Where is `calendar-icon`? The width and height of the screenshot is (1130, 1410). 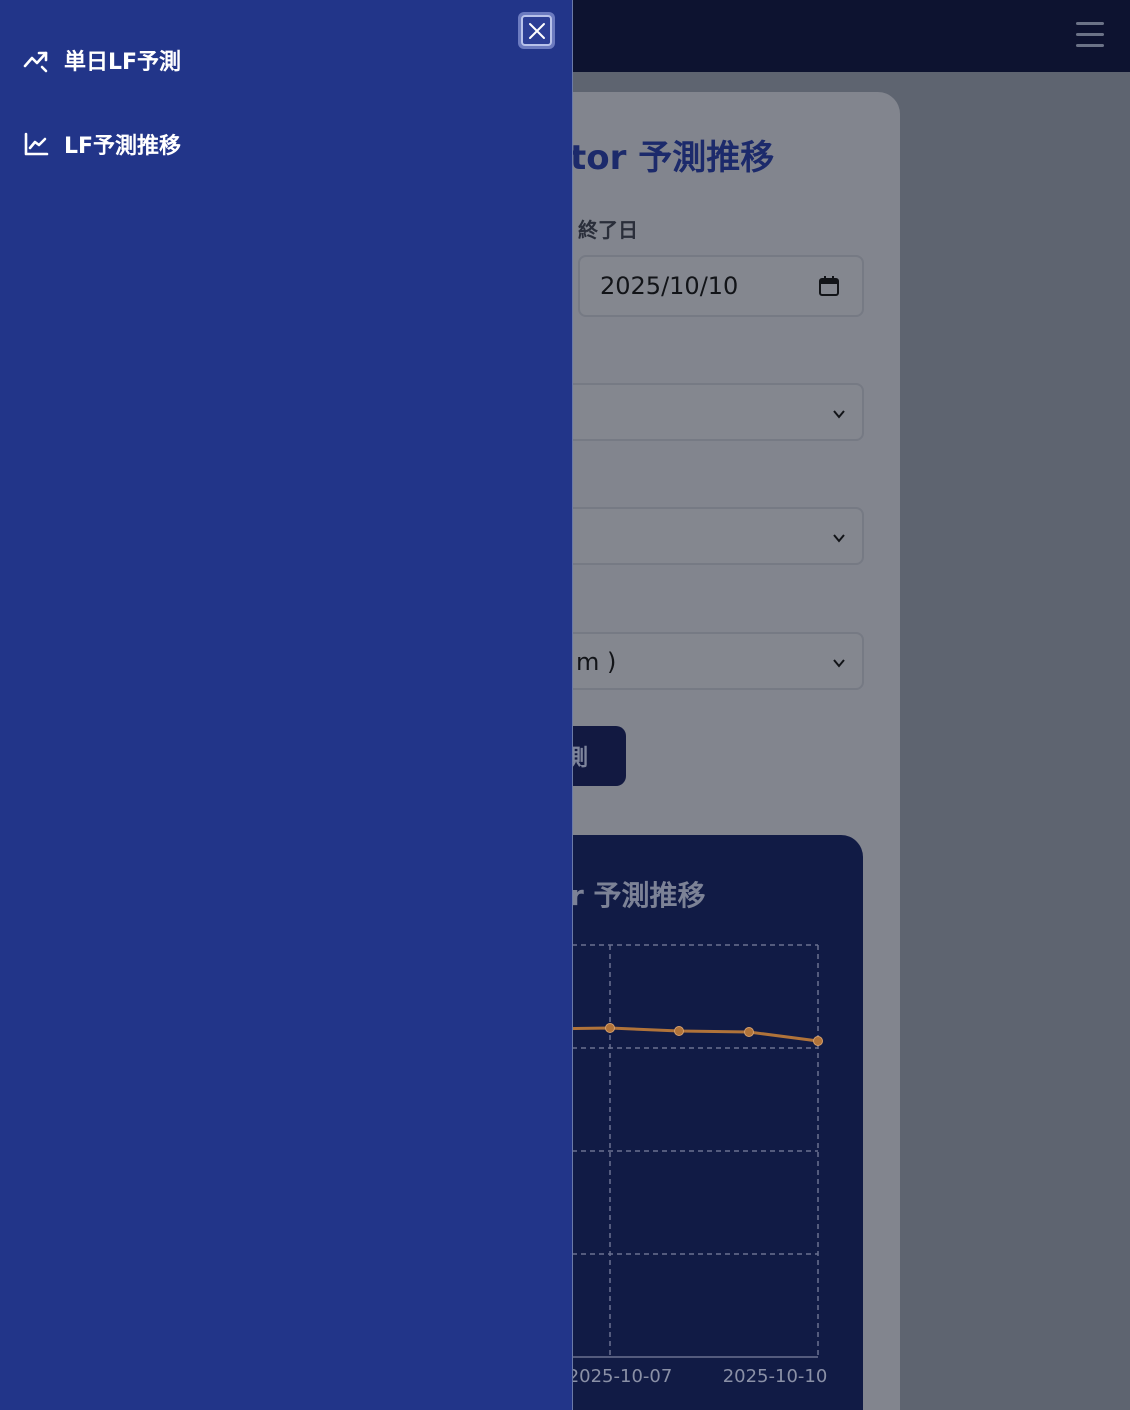 calendar-icon is located at coordinates (829, 286).